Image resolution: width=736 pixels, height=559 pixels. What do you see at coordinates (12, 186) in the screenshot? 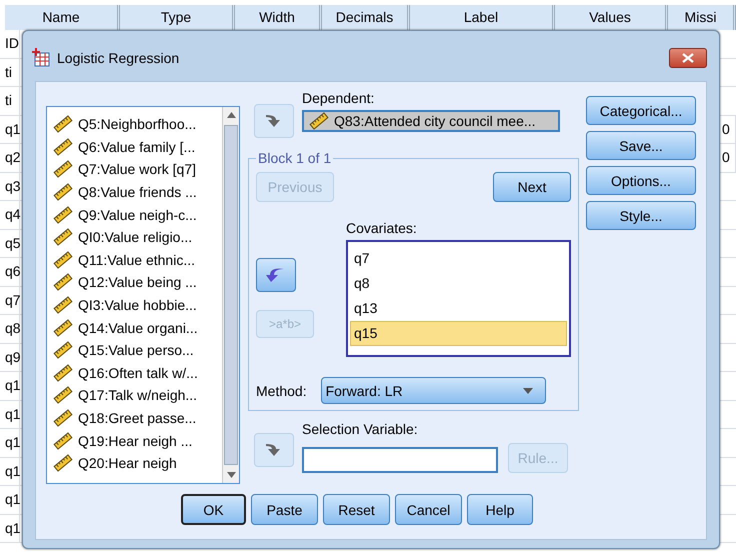
I see `table-cell: q3` at bounding box center [12, 186].